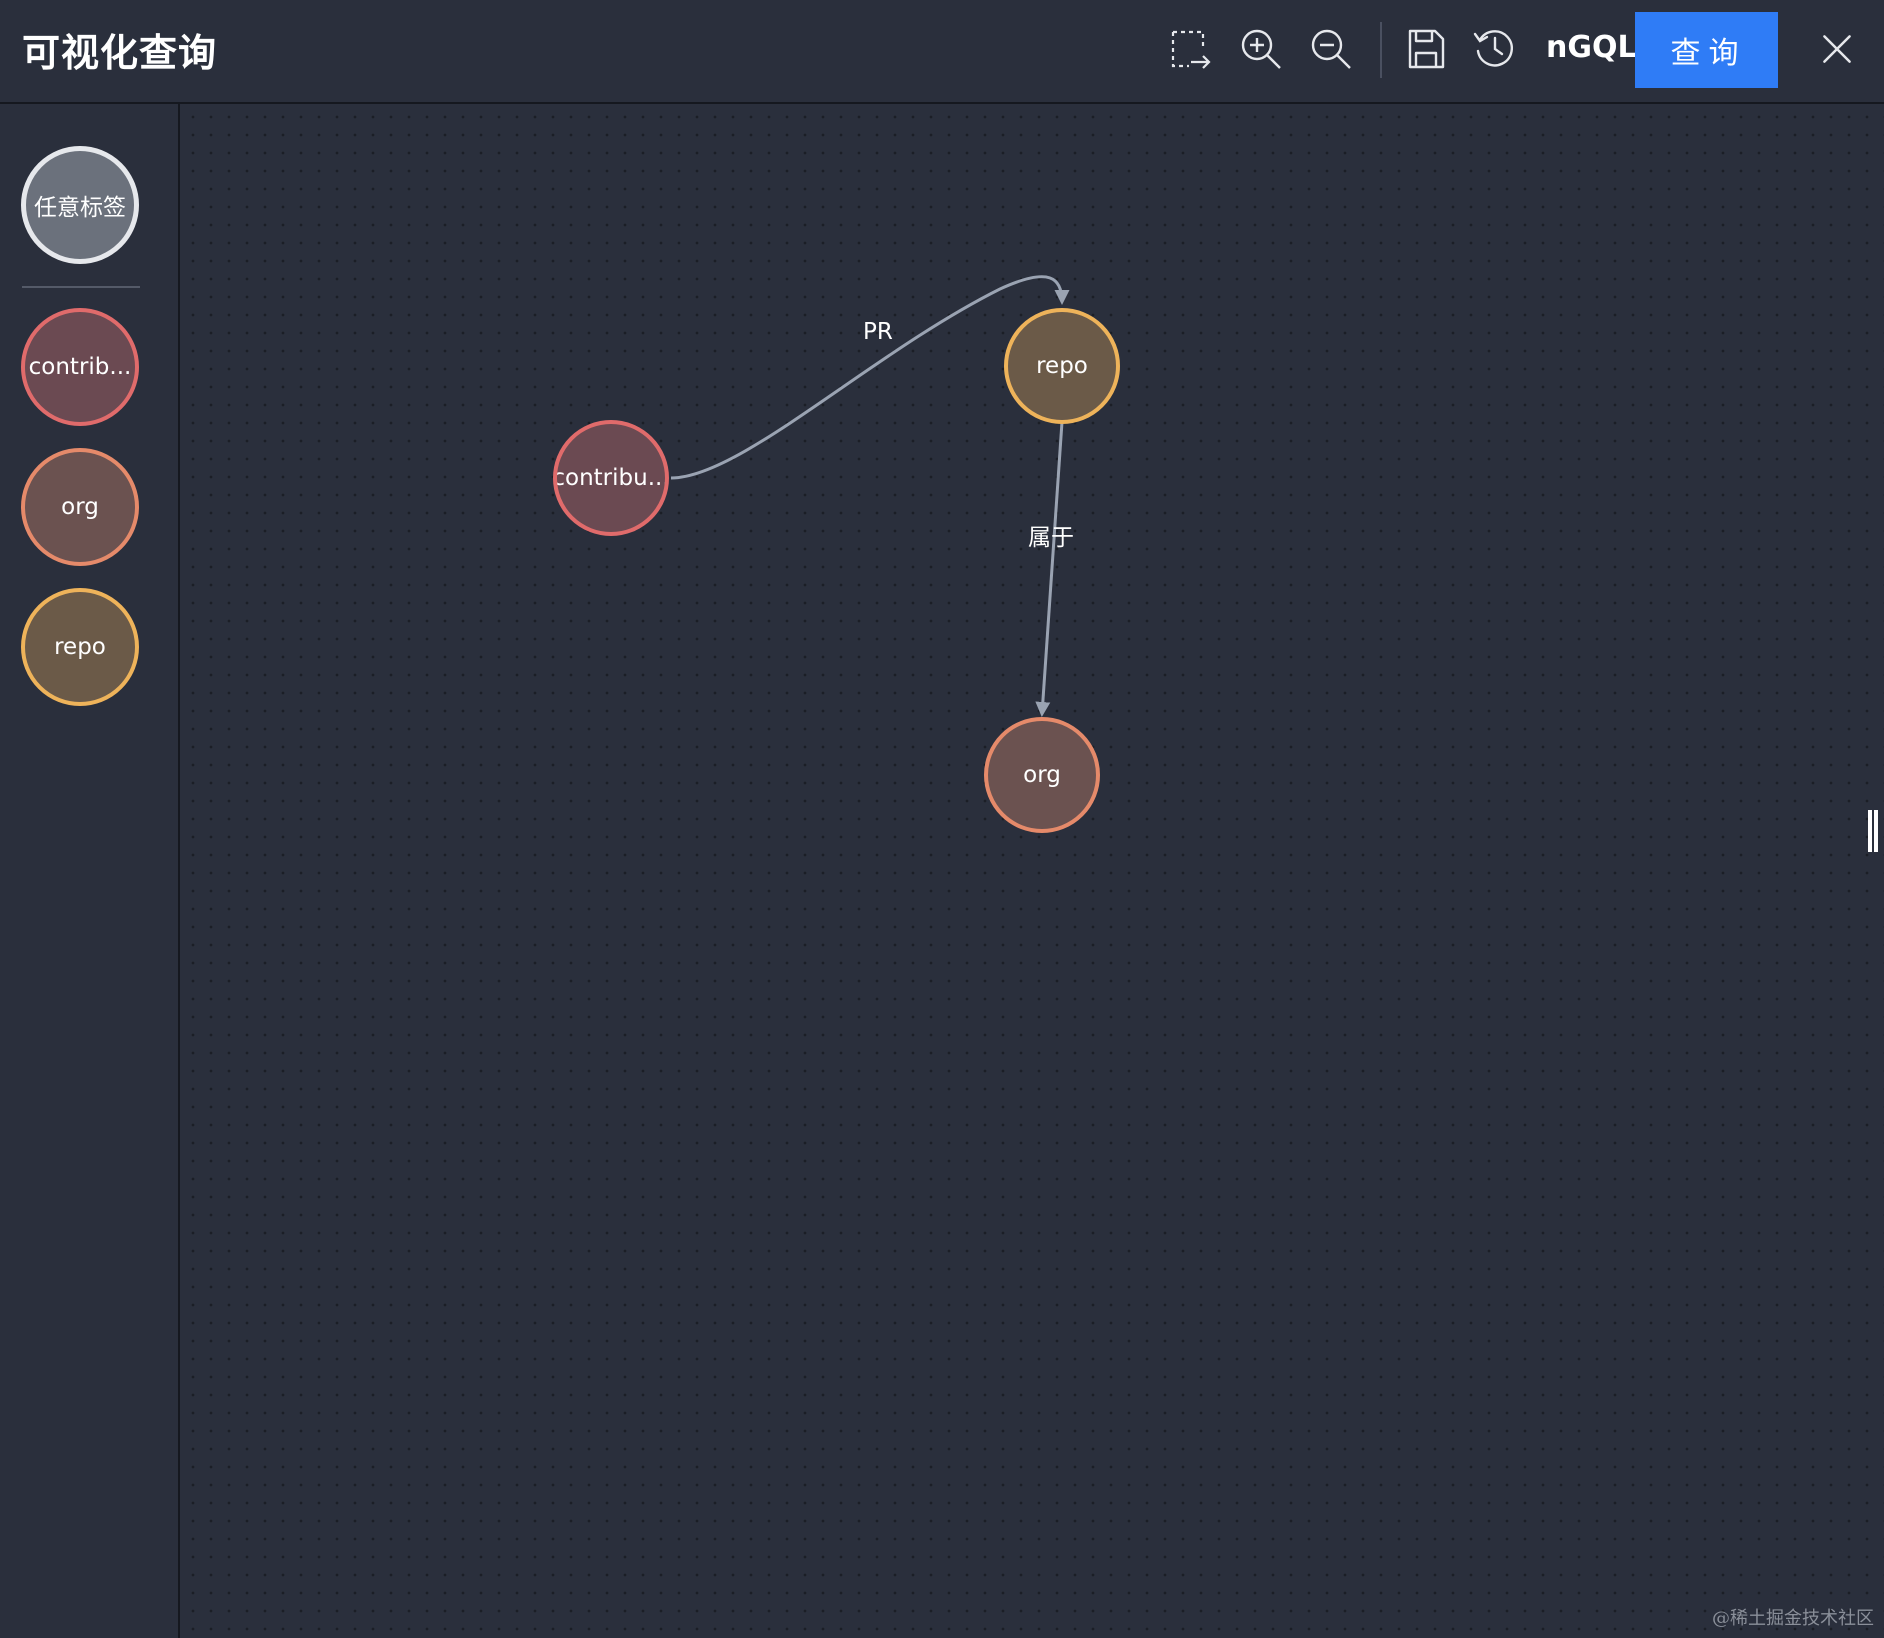 Image resolution: width=1884 pixels, height=1638 pixels. What do you see at coordinates (1706, 50) in the screenshot?
I see `query-button: 查询` at bounding box center [1706, 50].